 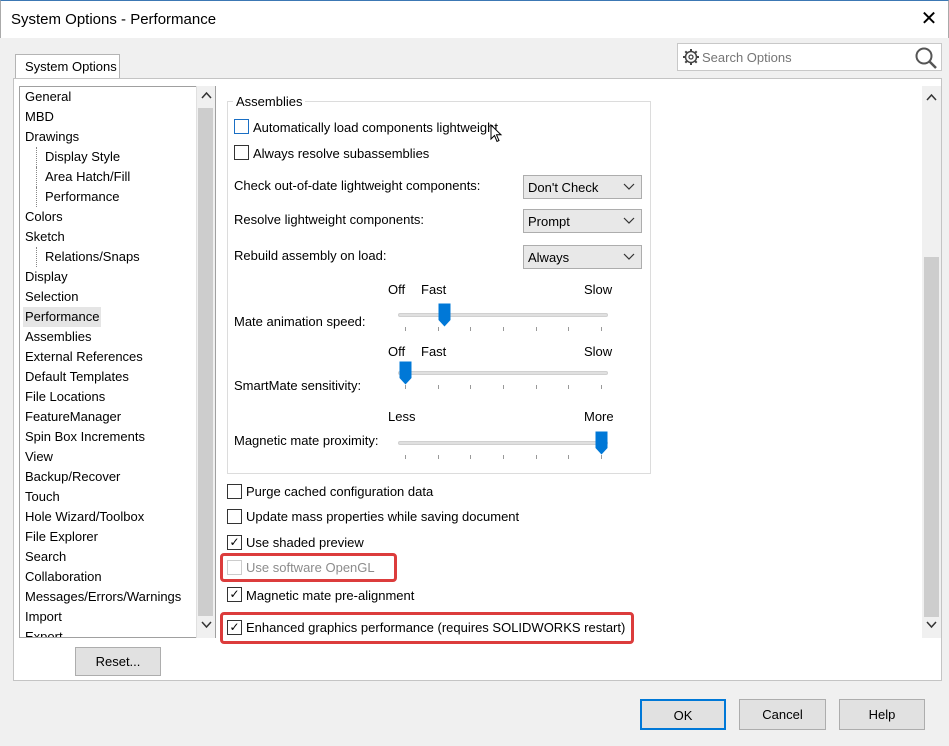 I want to click on tree-item: Import, so click(x=43, y=617).